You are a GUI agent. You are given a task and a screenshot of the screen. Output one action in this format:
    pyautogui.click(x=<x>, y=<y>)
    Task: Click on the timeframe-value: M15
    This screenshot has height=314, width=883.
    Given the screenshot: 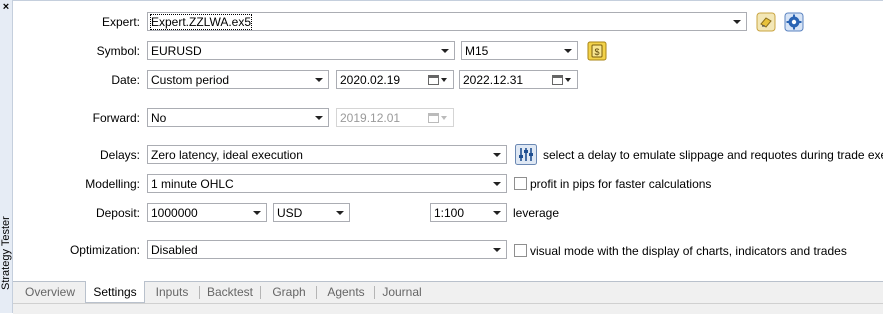 What is the action you would take?
    pyautogui.click(x=477, y=51)
    